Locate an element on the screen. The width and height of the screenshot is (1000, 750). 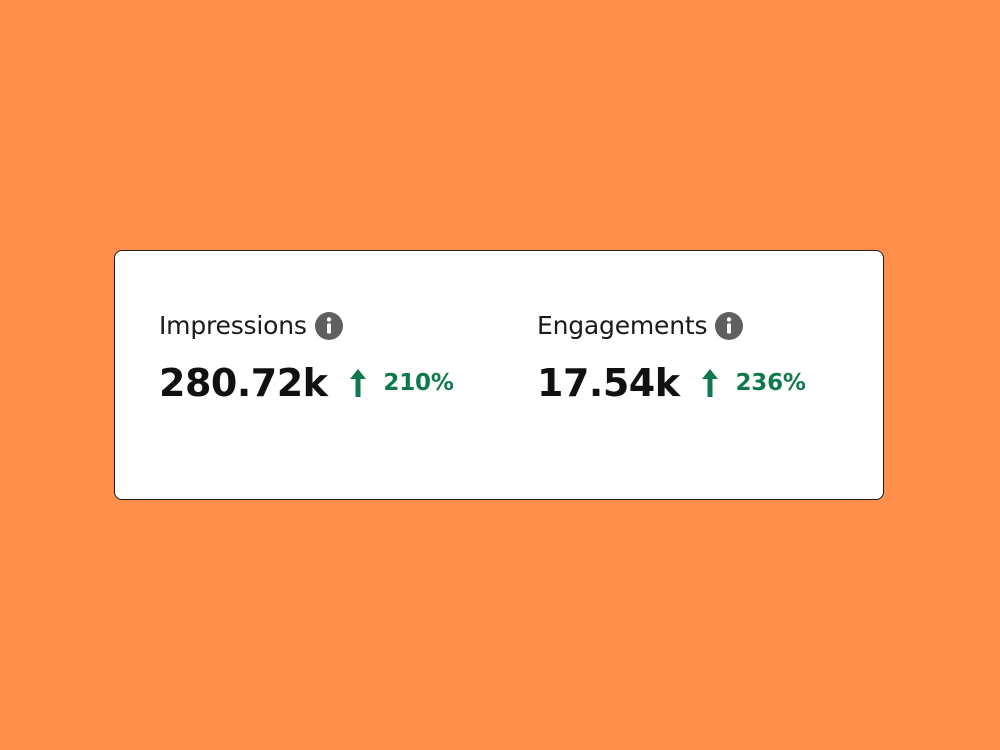
metric-label: Impressions is located at coordinates (233, 325).